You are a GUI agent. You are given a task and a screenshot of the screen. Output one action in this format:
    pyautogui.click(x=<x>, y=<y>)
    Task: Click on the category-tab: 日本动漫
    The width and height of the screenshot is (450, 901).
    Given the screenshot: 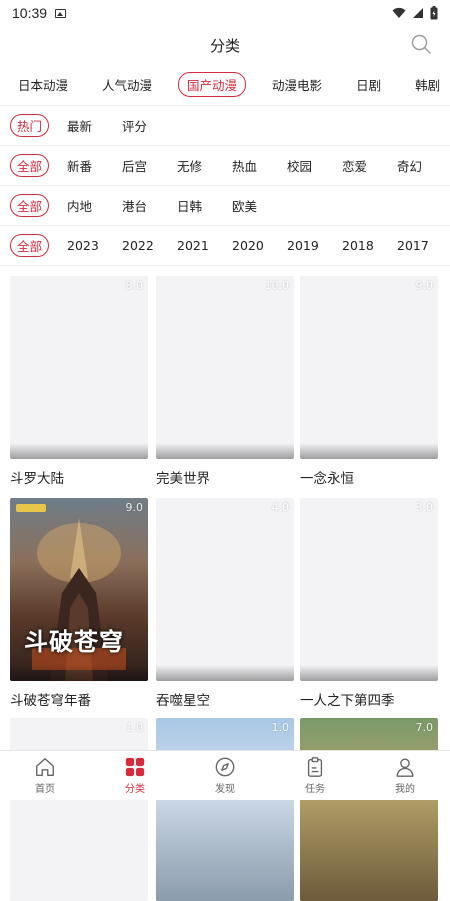 What is the action you would take?
    pyautogui.click(x=43, y=84)
    